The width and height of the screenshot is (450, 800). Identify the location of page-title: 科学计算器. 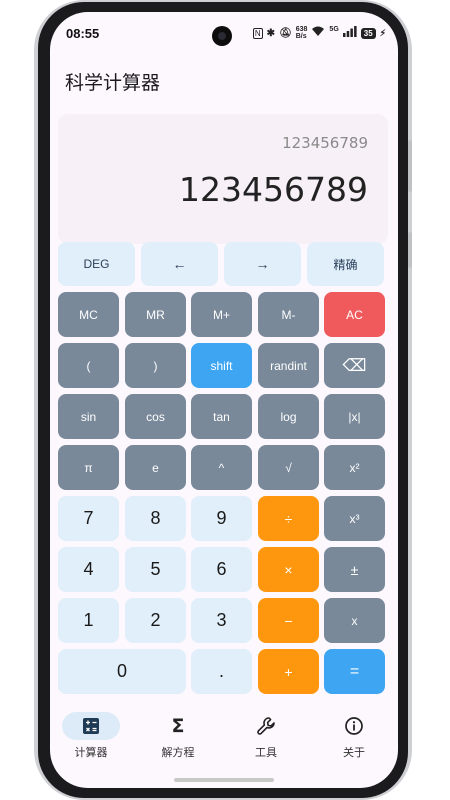
(113, 83).